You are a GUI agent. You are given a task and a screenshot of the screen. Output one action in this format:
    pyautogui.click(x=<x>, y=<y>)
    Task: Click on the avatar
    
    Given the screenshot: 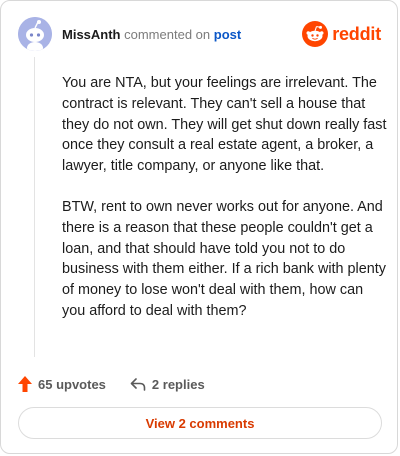 What is the action you would take?
    pyautogui.click(x=35, y=34)
    